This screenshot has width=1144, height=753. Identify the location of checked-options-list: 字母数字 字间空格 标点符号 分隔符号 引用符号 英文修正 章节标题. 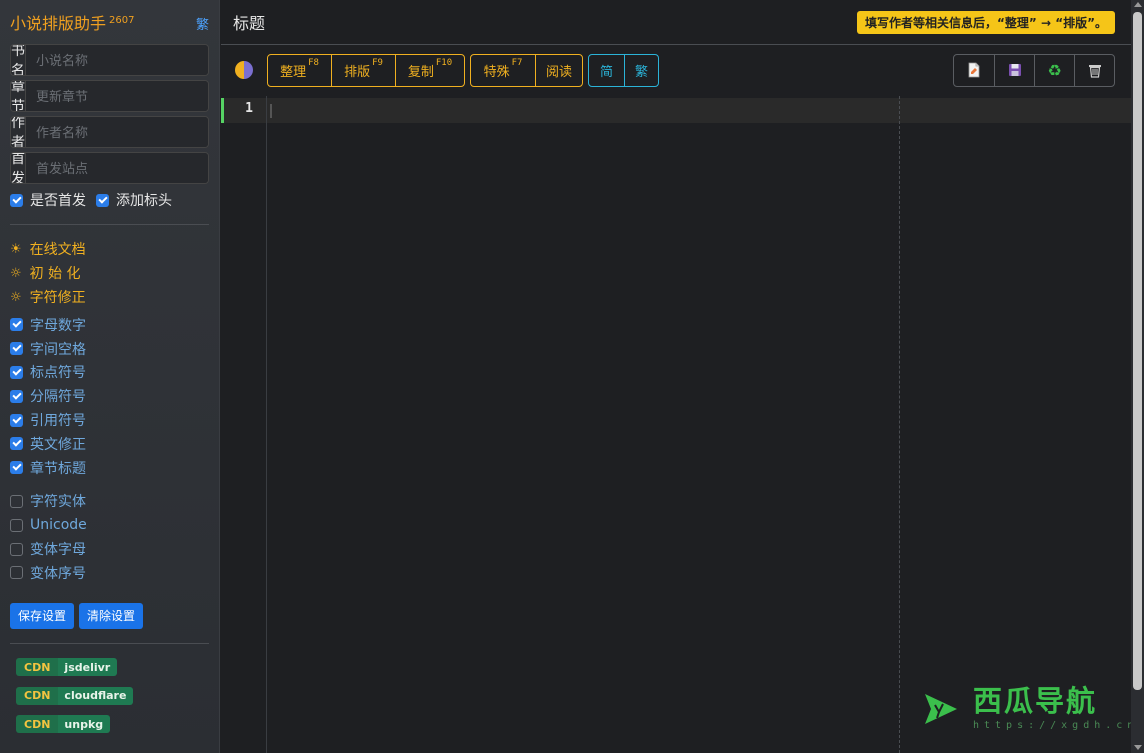
(109, 396).